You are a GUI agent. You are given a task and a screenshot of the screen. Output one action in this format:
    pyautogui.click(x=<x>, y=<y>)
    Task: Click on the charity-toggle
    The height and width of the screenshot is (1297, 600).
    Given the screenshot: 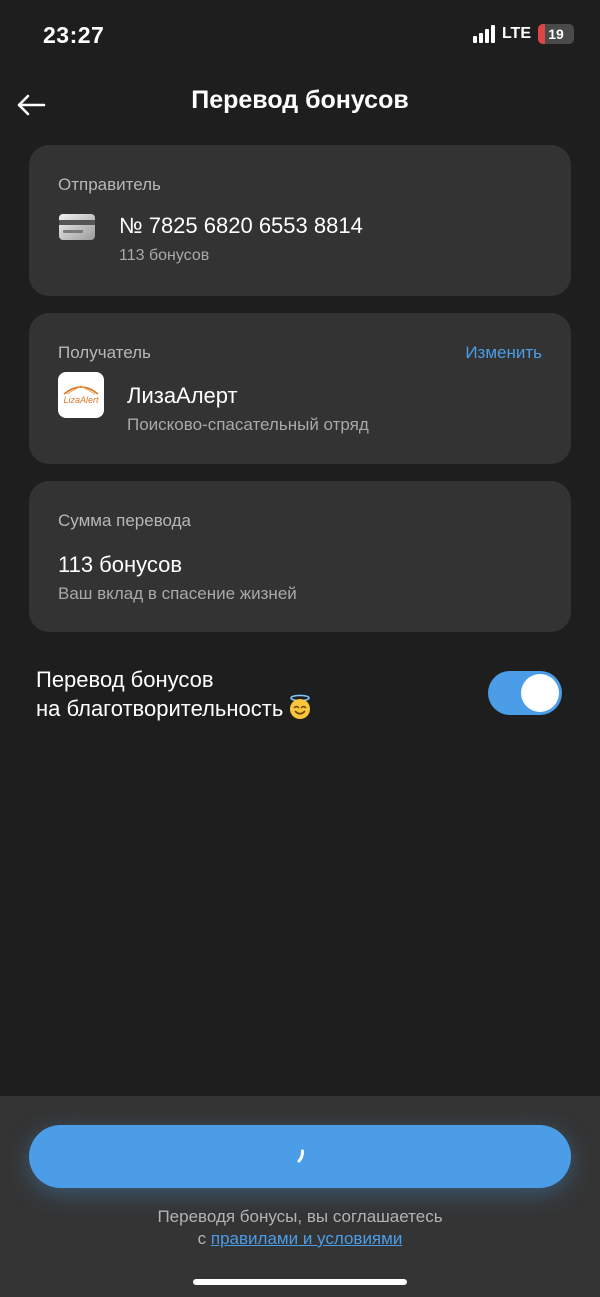 What is the action you would take?
    pyautogui.click(x=525, y=693)
    